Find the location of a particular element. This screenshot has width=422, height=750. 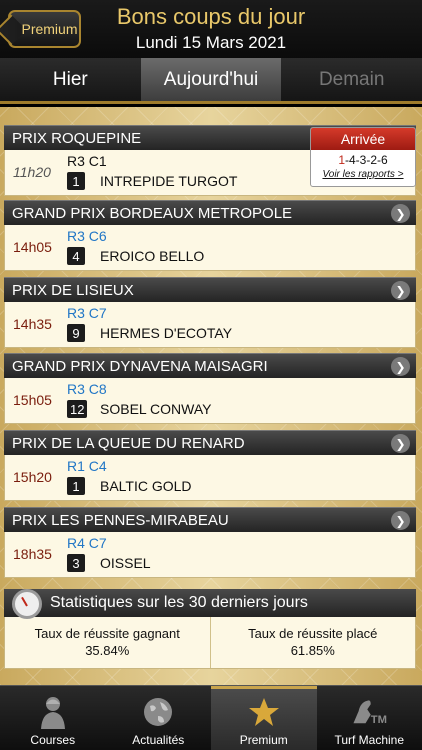

tab-courses: Courses is located at coordinates (53, 718).